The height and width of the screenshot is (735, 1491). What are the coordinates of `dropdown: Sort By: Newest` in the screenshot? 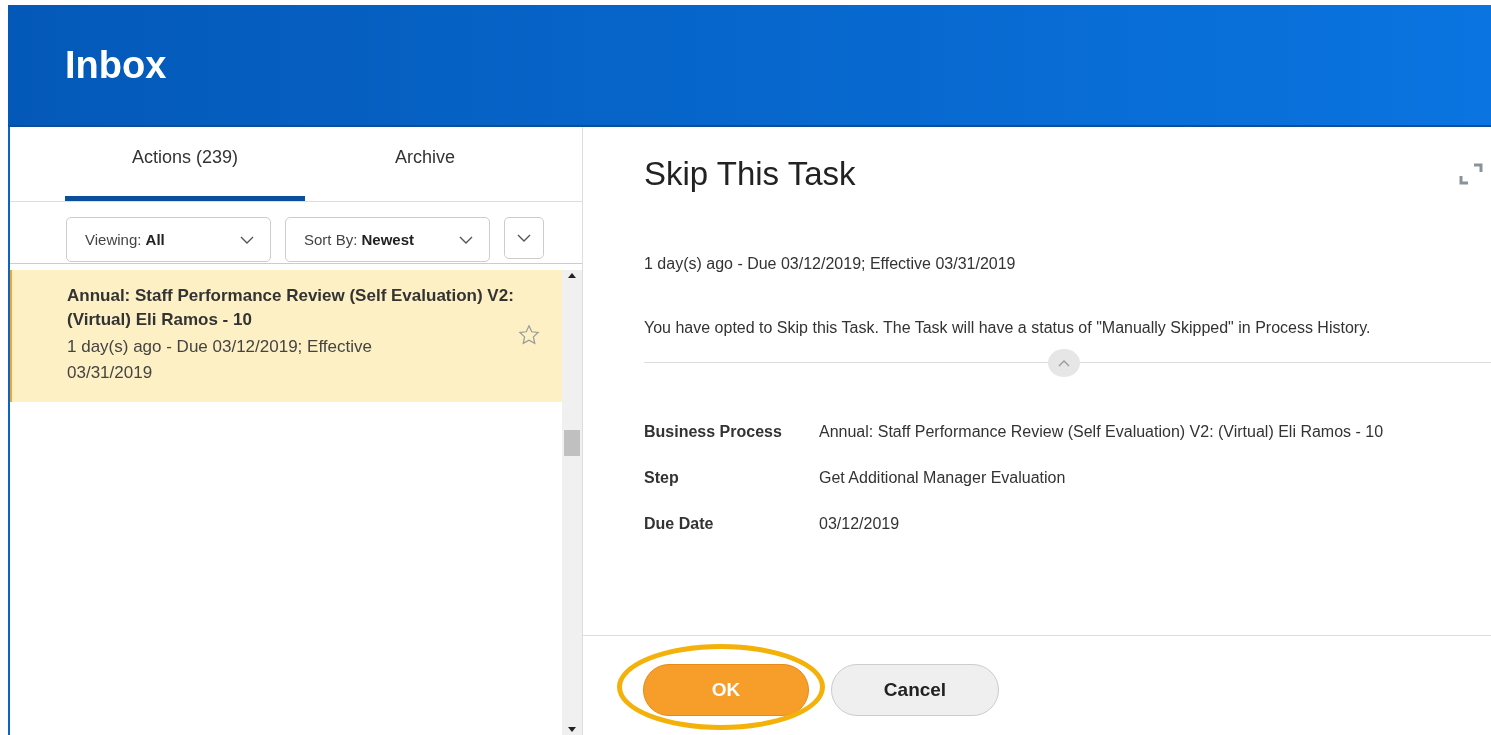 It's located at (387, 239).